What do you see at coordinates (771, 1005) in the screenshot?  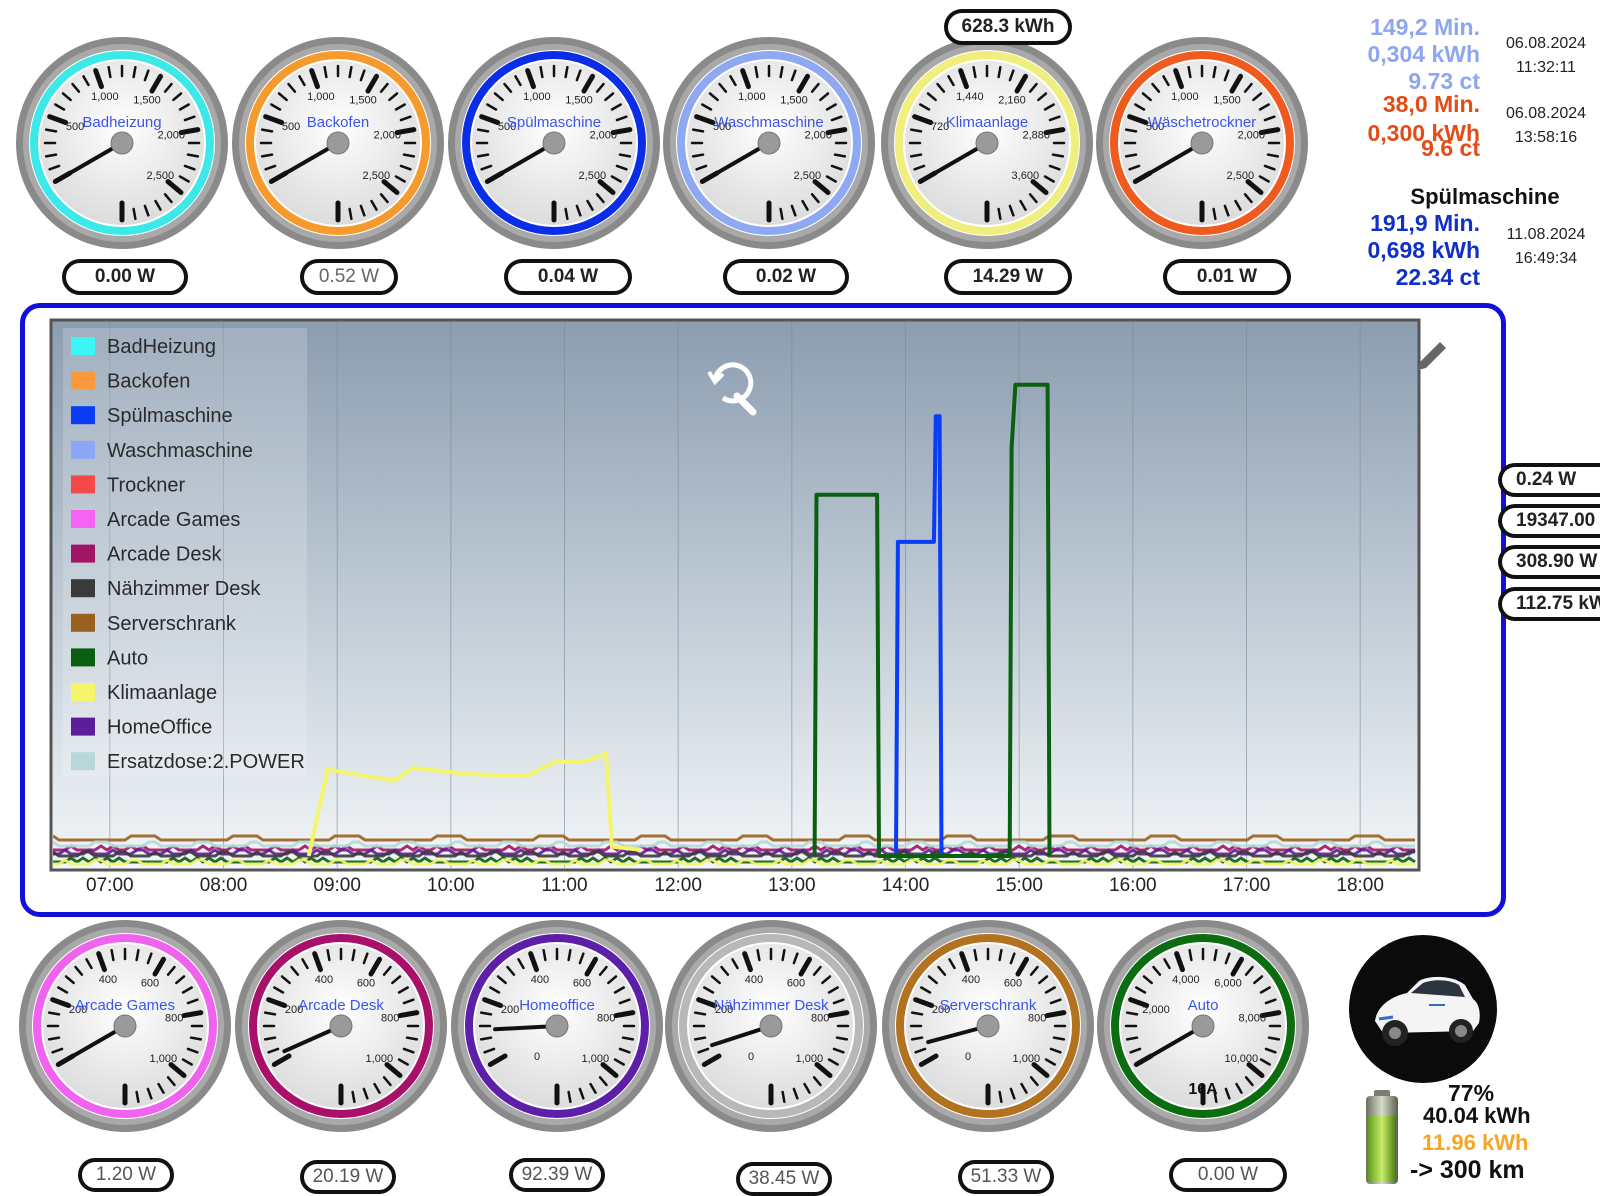 I see `gauge-title: Nähzimmer Desk` at bounding box center [771, 1005].